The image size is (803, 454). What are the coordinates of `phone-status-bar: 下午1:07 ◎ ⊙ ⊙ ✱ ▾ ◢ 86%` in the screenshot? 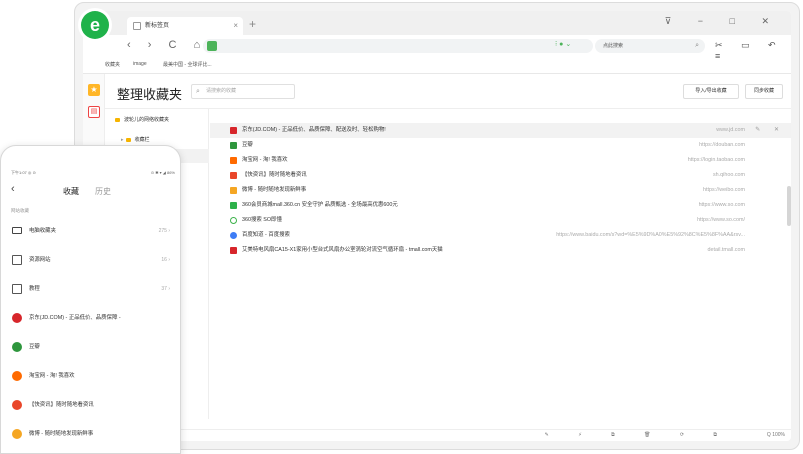 It's located at (93, 173).